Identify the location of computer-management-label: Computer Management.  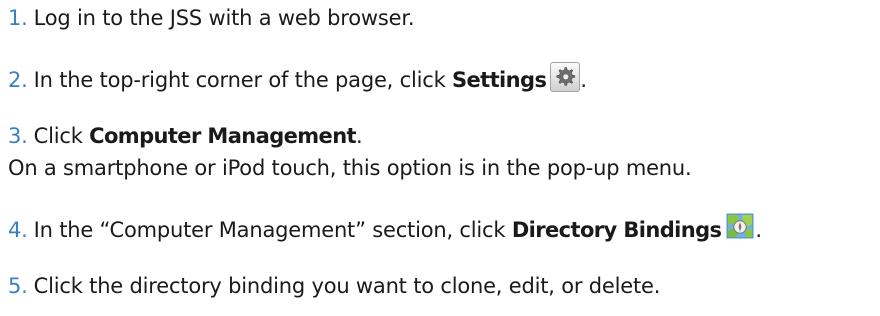
(222, 136).